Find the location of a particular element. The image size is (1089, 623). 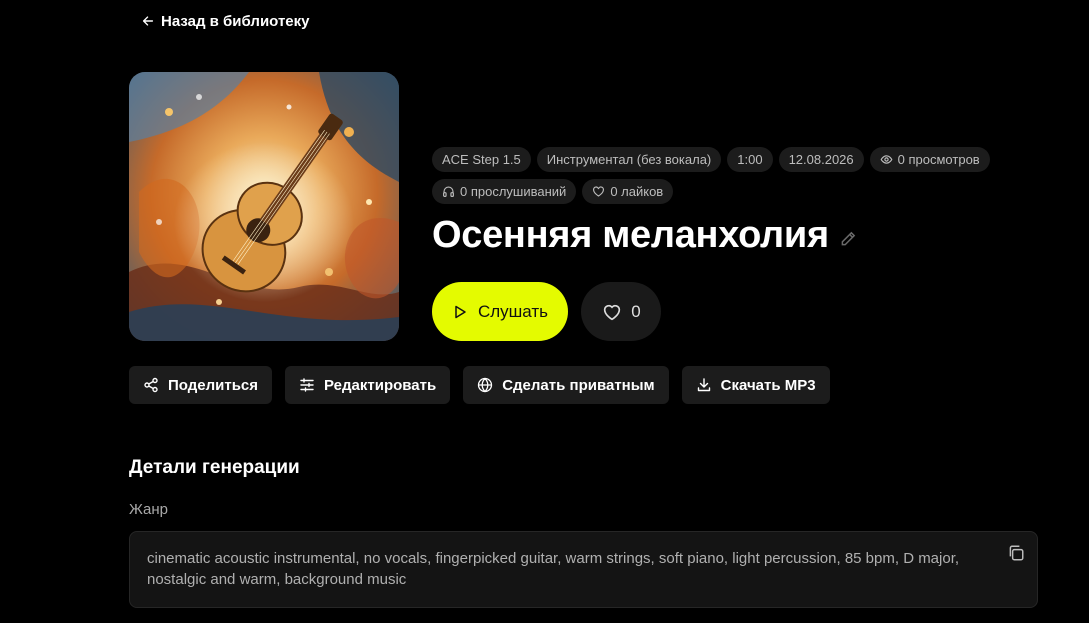

make-private-button: Сделать приватным is located at coordinates (566, 385).